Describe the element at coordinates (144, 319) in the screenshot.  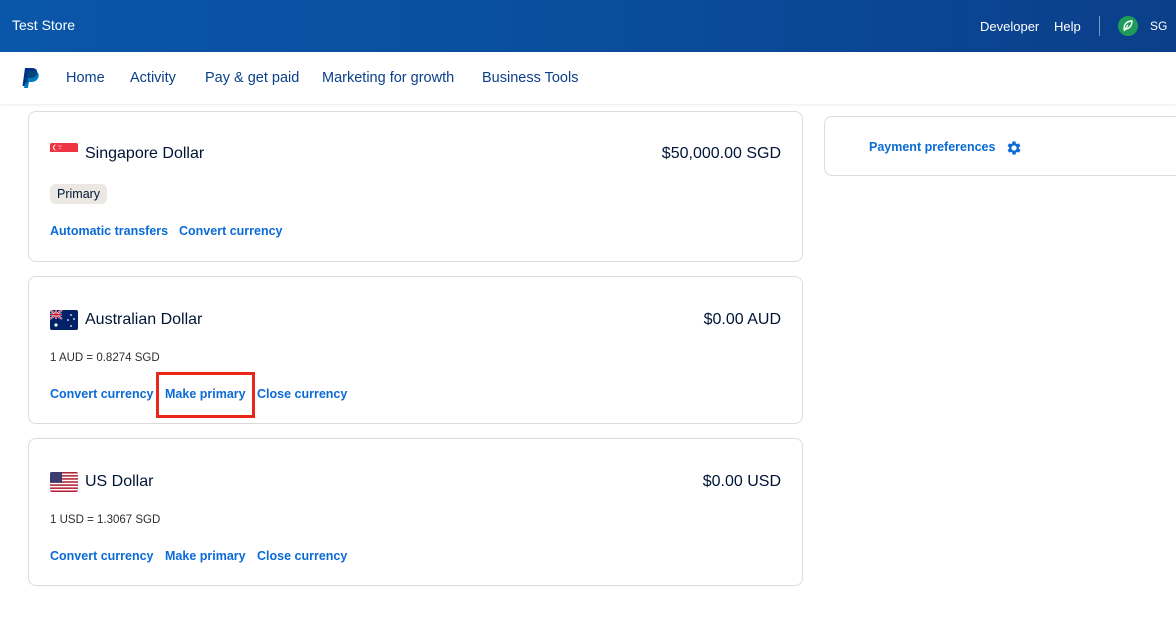
I see `currency-name: Australian Dollar` at that location.